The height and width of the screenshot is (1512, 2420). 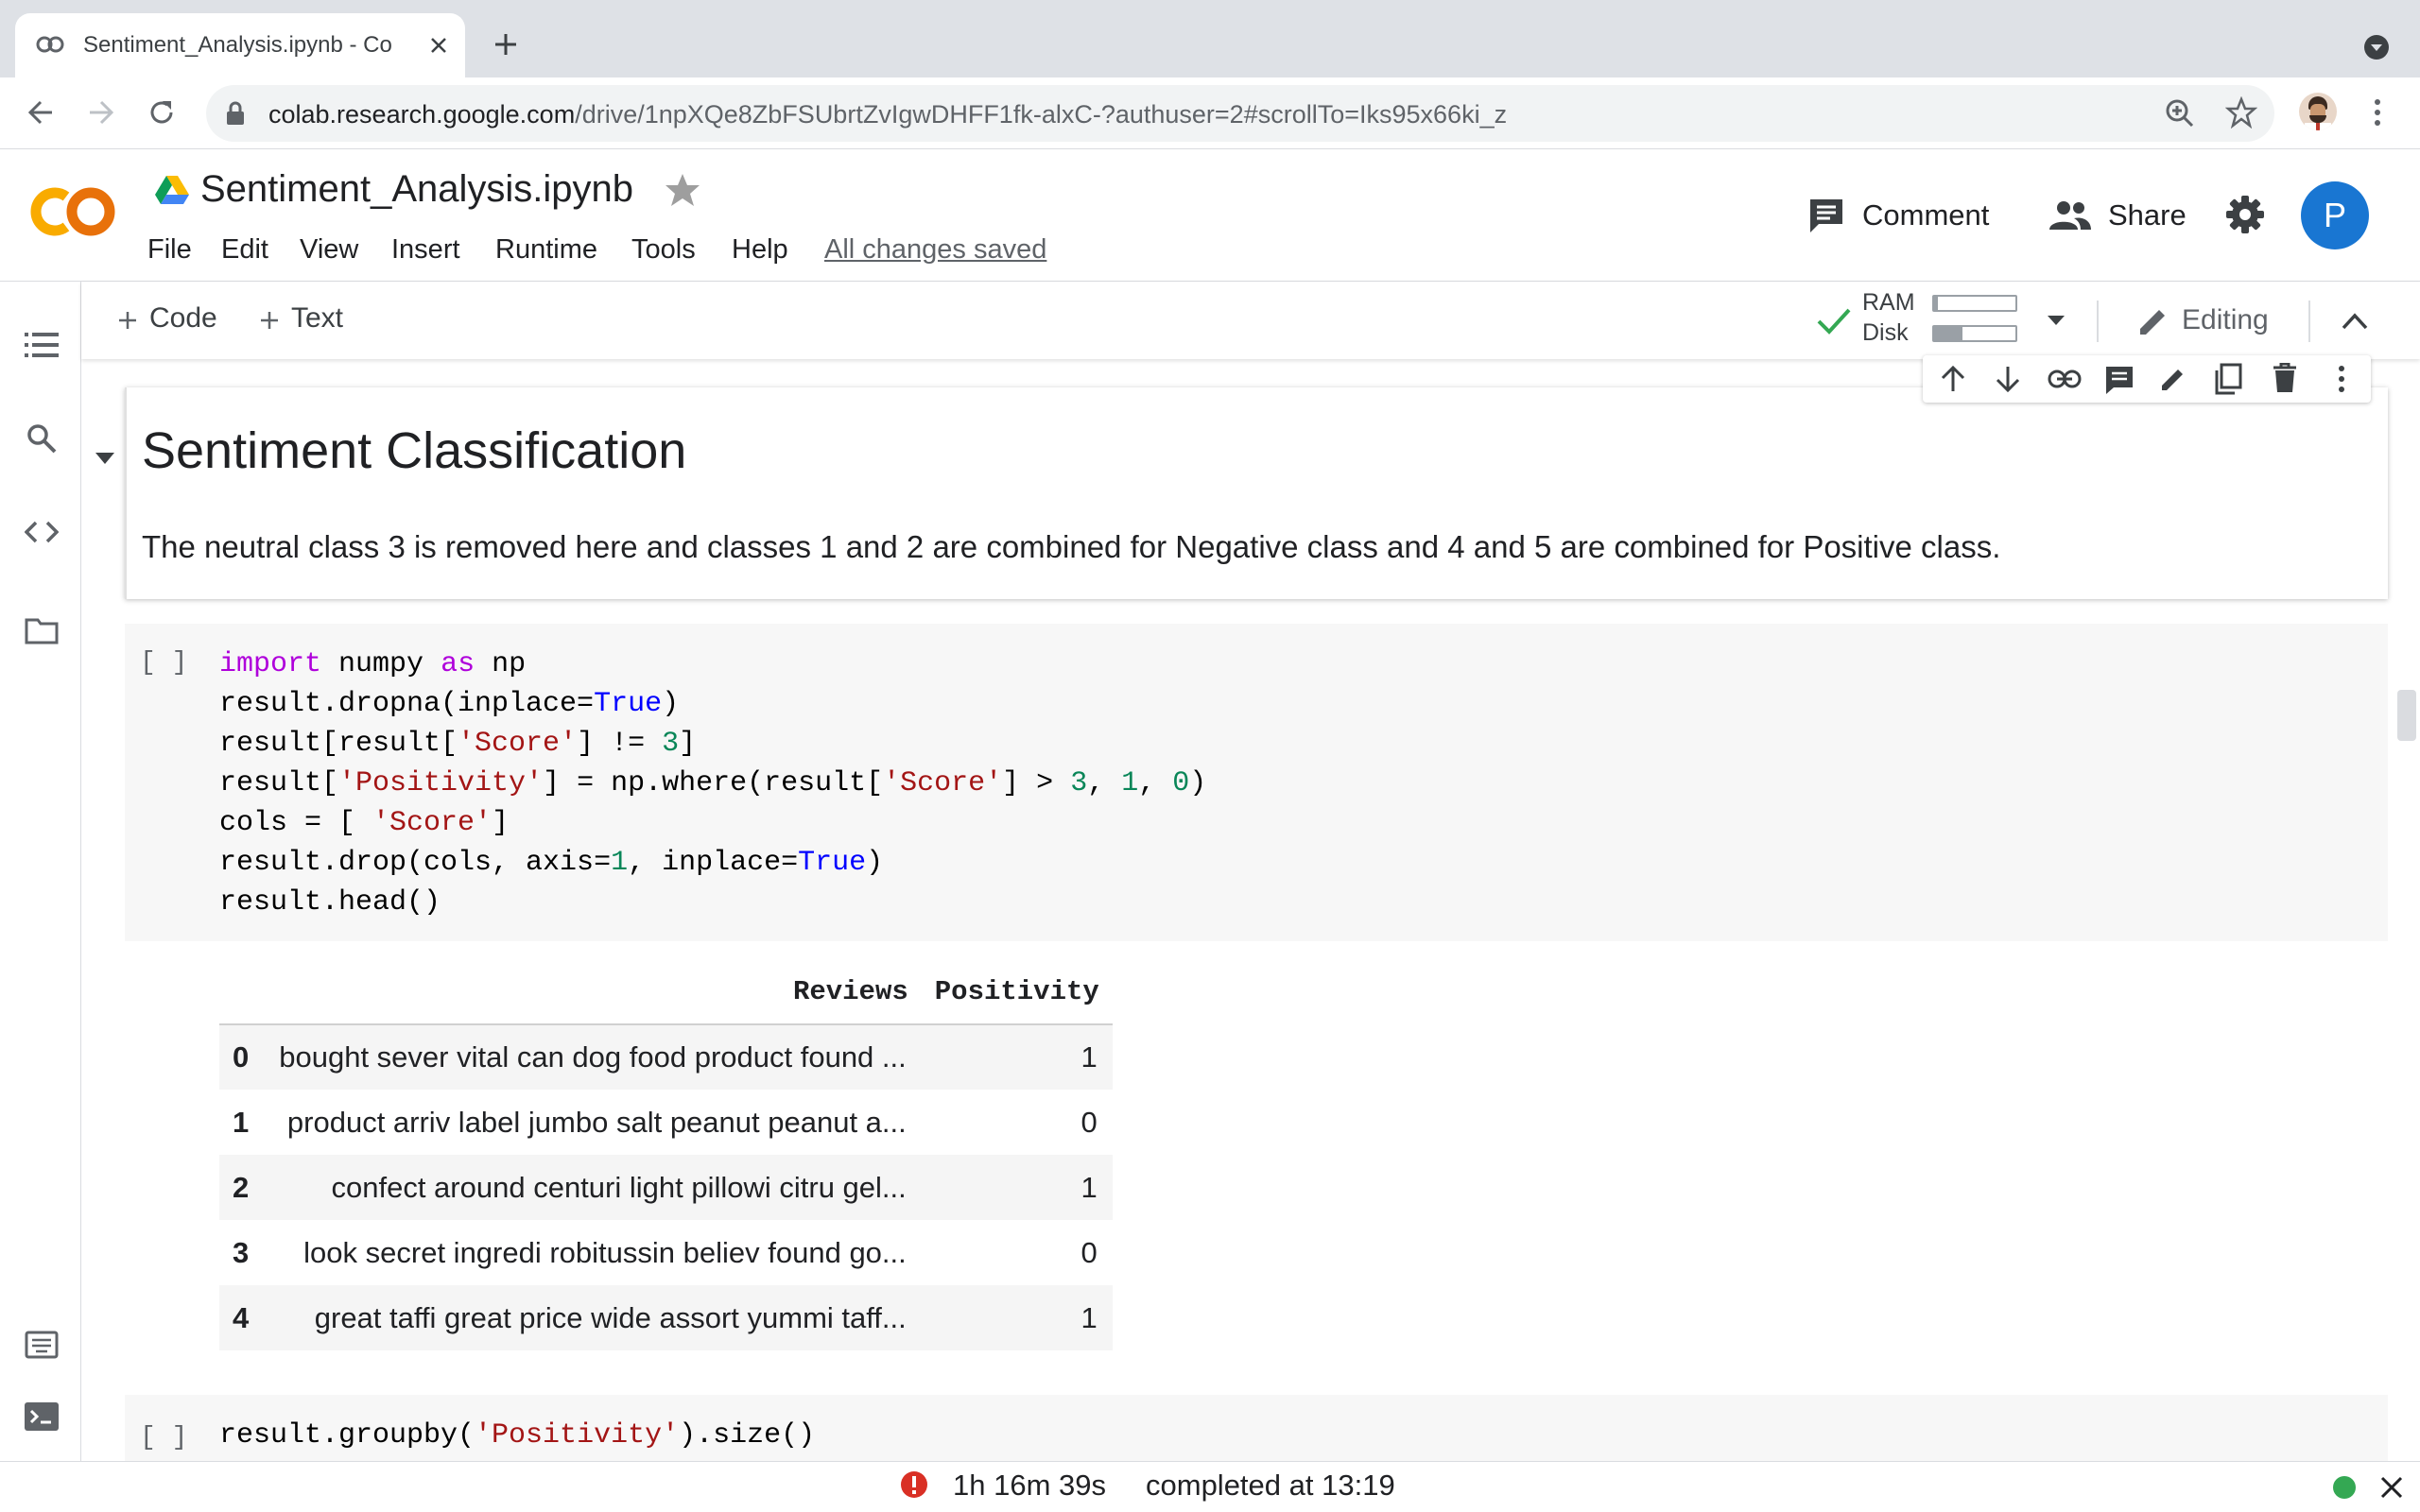 What do you see at coordinates (416, 189) in the screenshot?
I see `notebook-title: Sentiment_Analysis.ipynb` at bounding box center [416, 189].